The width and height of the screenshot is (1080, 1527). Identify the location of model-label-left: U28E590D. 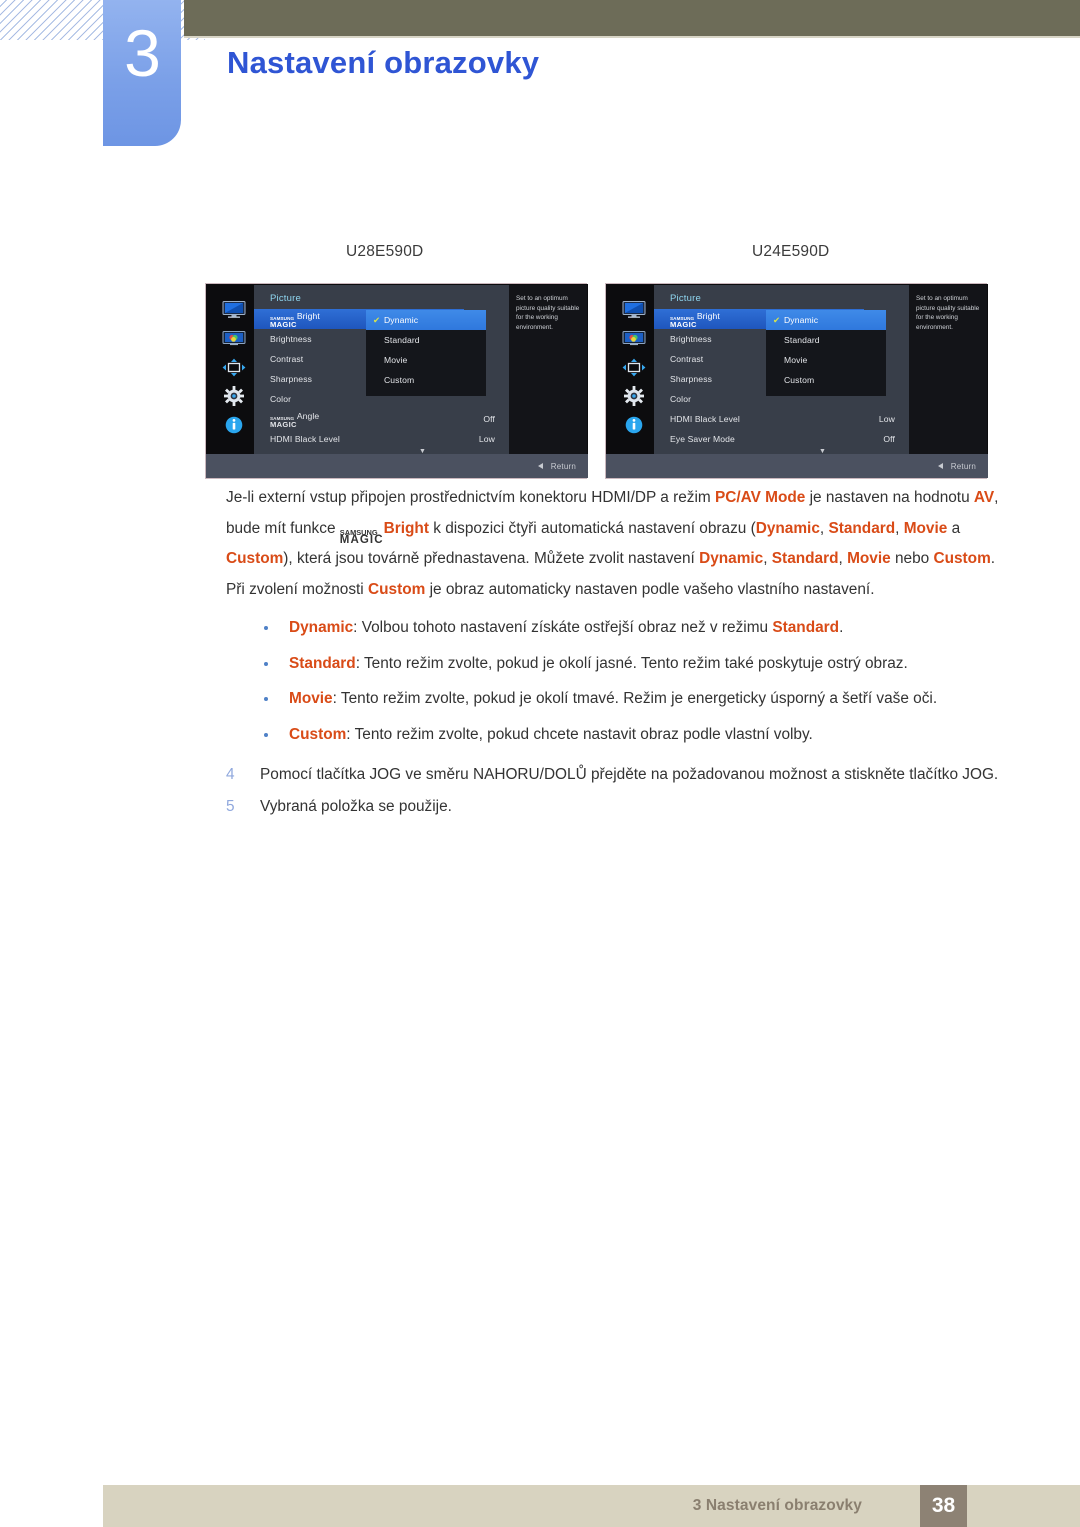
(385, 251).